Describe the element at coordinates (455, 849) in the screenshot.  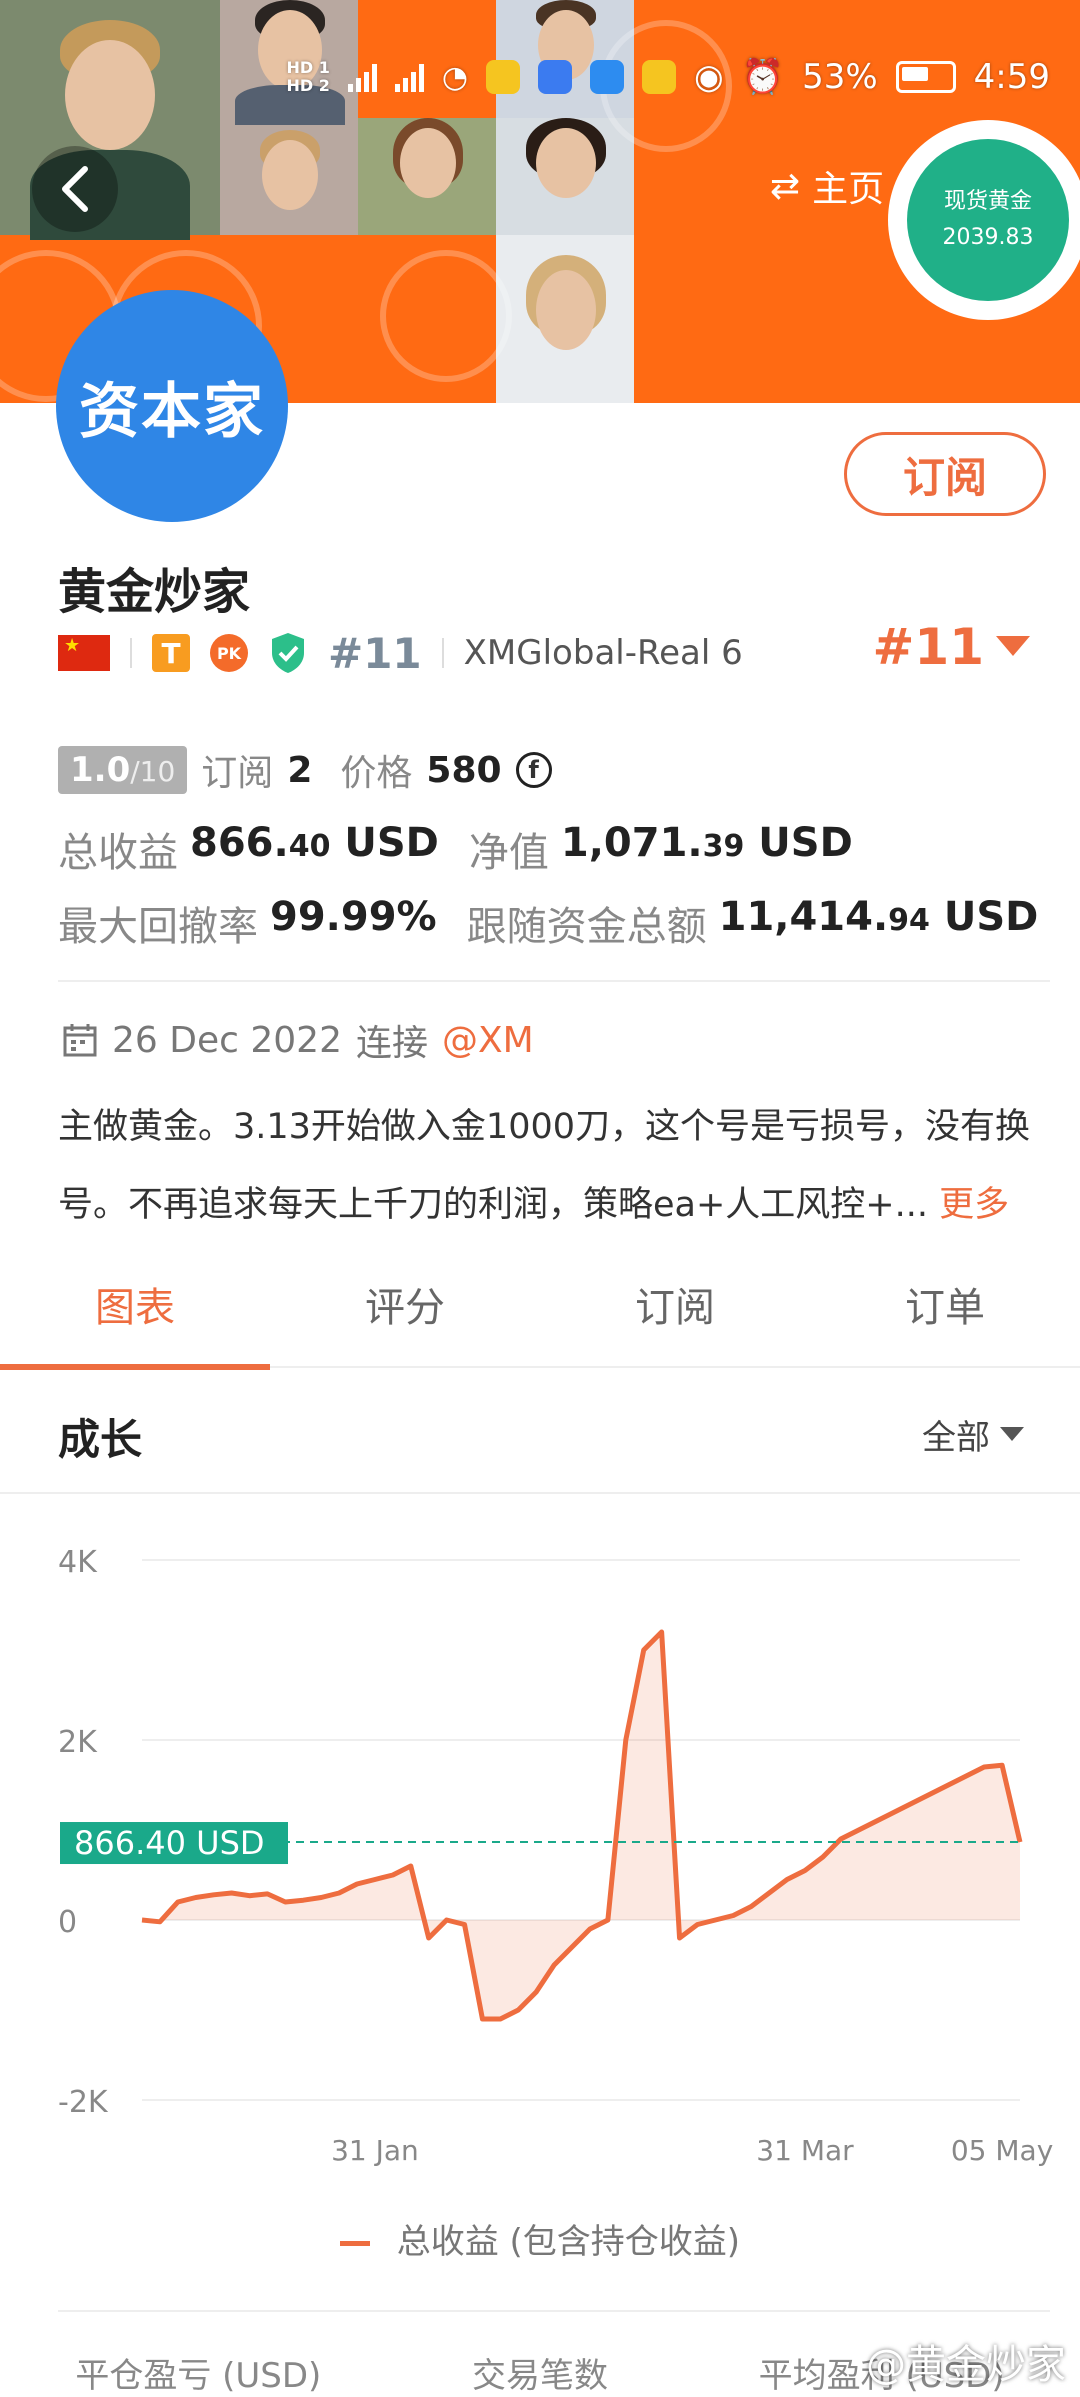
I see `profit-row: 总收益 866.40 USD 净值 1,071.39 USD` at that location.